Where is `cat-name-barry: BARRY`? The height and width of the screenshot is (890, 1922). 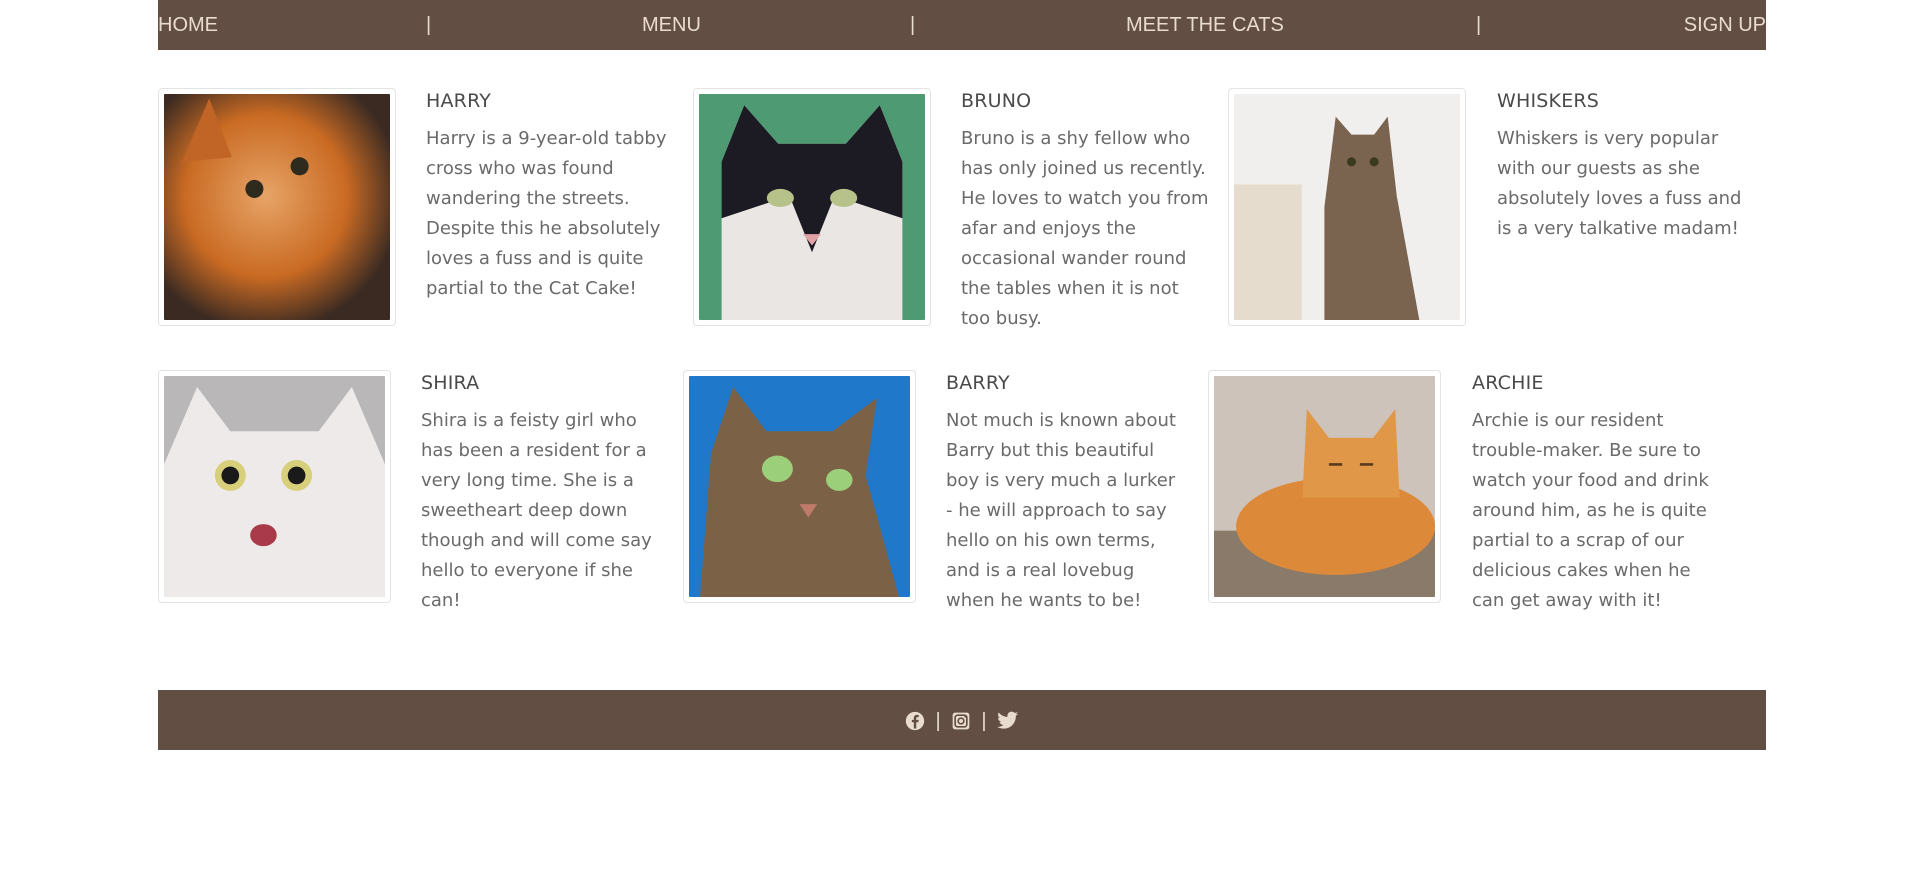
cat-name-barry: BARRY is located at coordinates (978, 383).